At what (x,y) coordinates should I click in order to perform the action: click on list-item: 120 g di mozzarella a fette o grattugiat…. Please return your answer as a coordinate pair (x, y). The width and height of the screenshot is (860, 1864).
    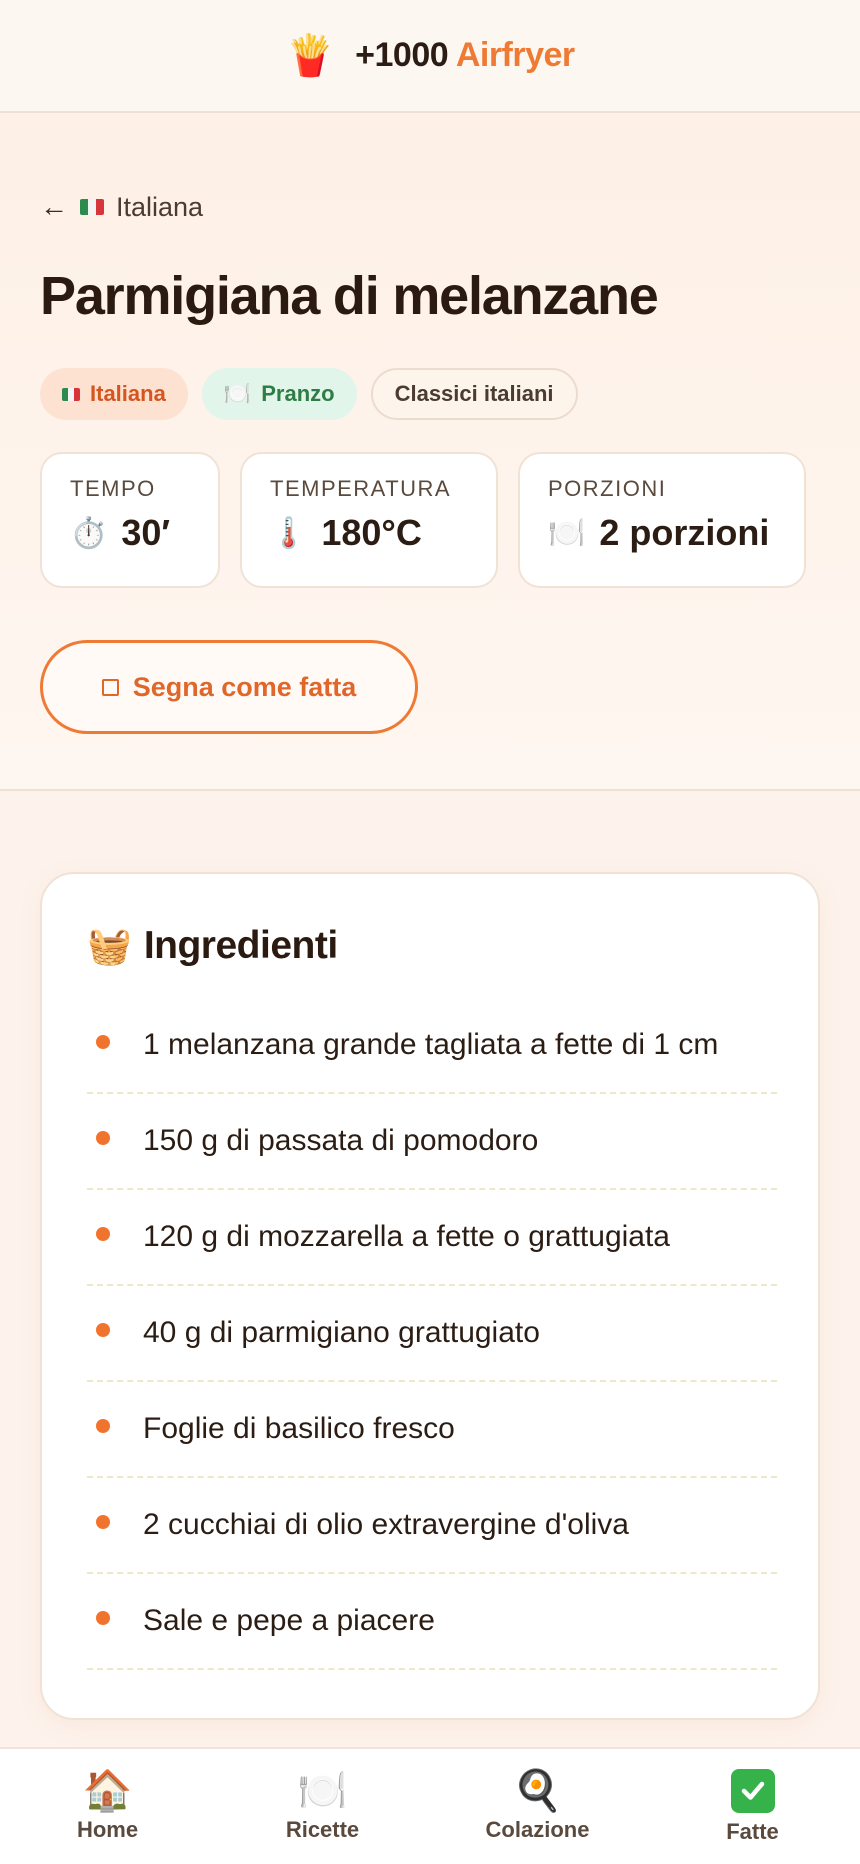
    Looking at the image, I should click on (432, 1238).